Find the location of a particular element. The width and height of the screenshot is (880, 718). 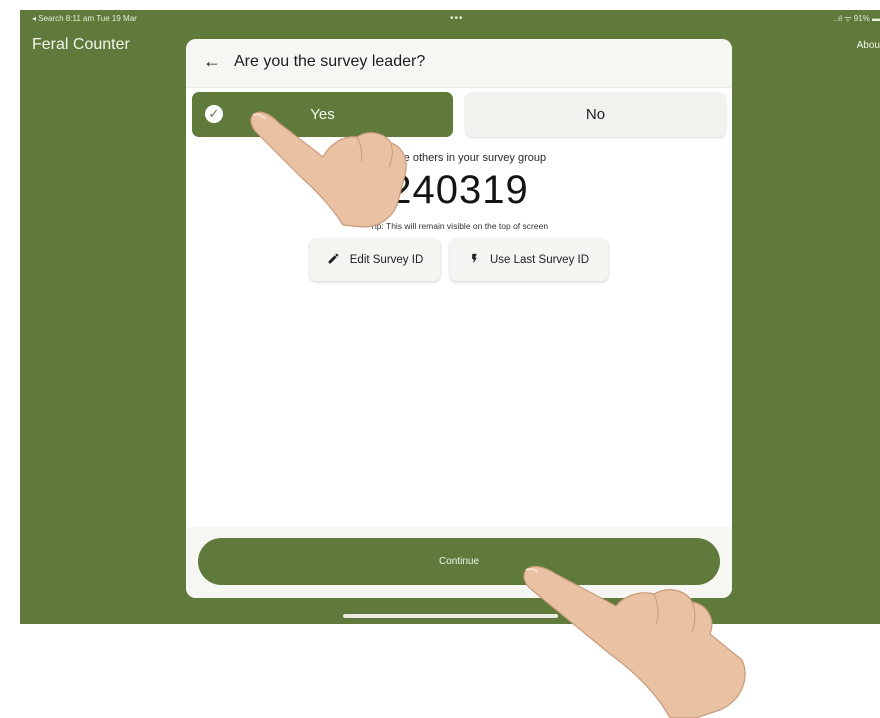

status-left: ◂ Search 8:11 am Tue 19 Mar is located at coordinates (84, 19).